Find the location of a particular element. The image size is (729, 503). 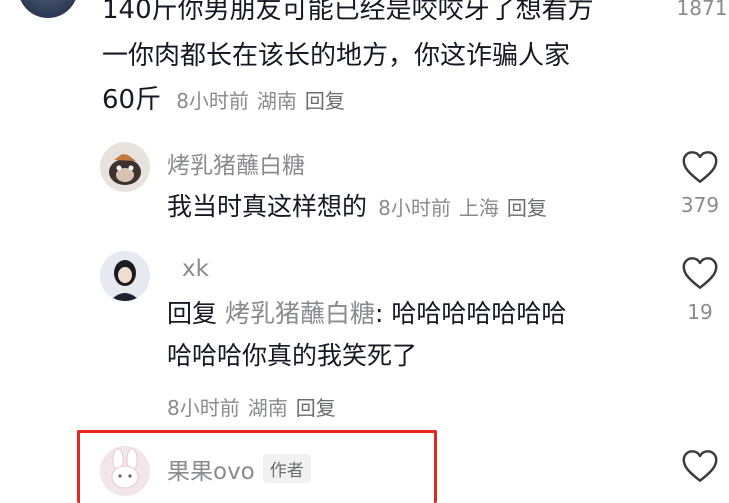

reply-2-reply-to-username: 烤乳猪蘸白糖 is located at coordinates (300, 313).